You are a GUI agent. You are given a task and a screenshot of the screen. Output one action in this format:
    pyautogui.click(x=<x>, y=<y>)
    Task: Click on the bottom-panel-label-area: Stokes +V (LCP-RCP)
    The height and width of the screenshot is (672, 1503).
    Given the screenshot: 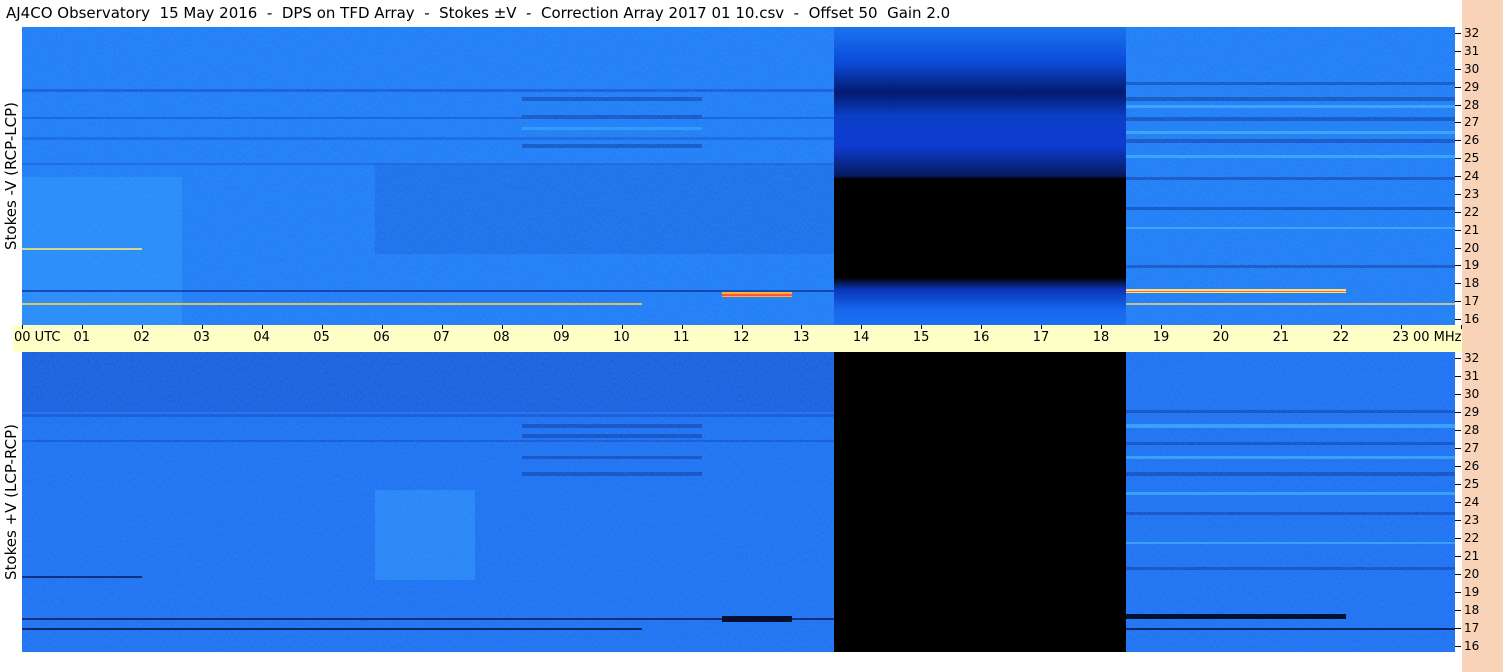 What is the action you would take?
    pyautogui.click(x=11, y=502)
    